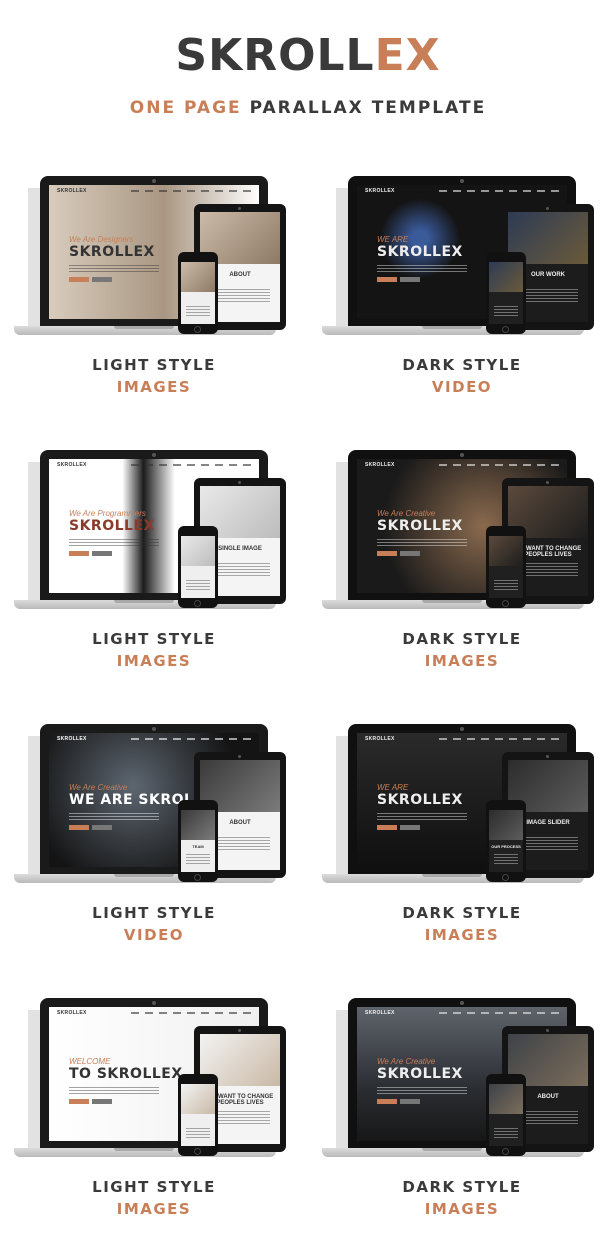 The height and width of the screenshot is (1237, 616). What do you see at coordinates (154, 806) in the screenshot?
I see `device-mockup: SKROLLEX We Are Creative WE ARE SKROLLEX` at bounding box center [154, 806].